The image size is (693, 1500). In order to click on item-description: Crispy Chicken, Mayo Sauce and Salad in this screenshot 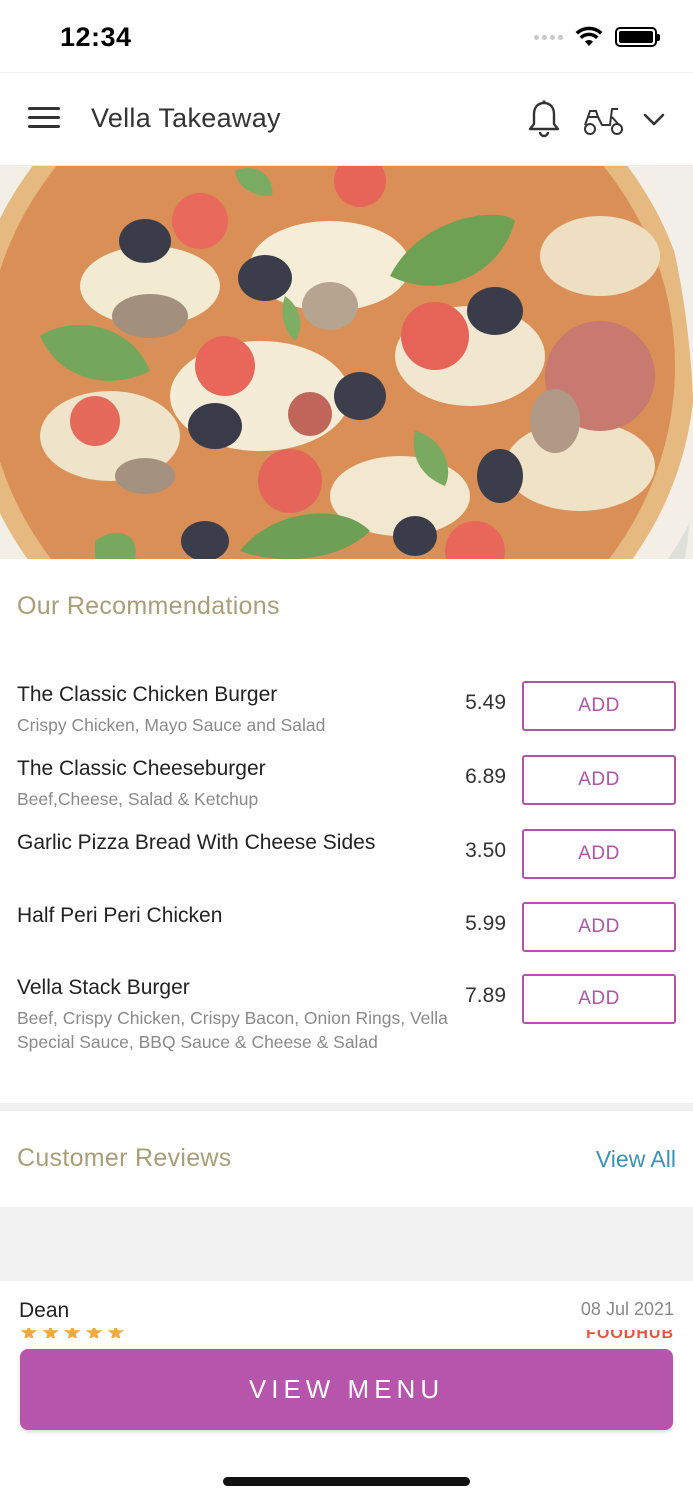, I will do `click(171, 725)`.